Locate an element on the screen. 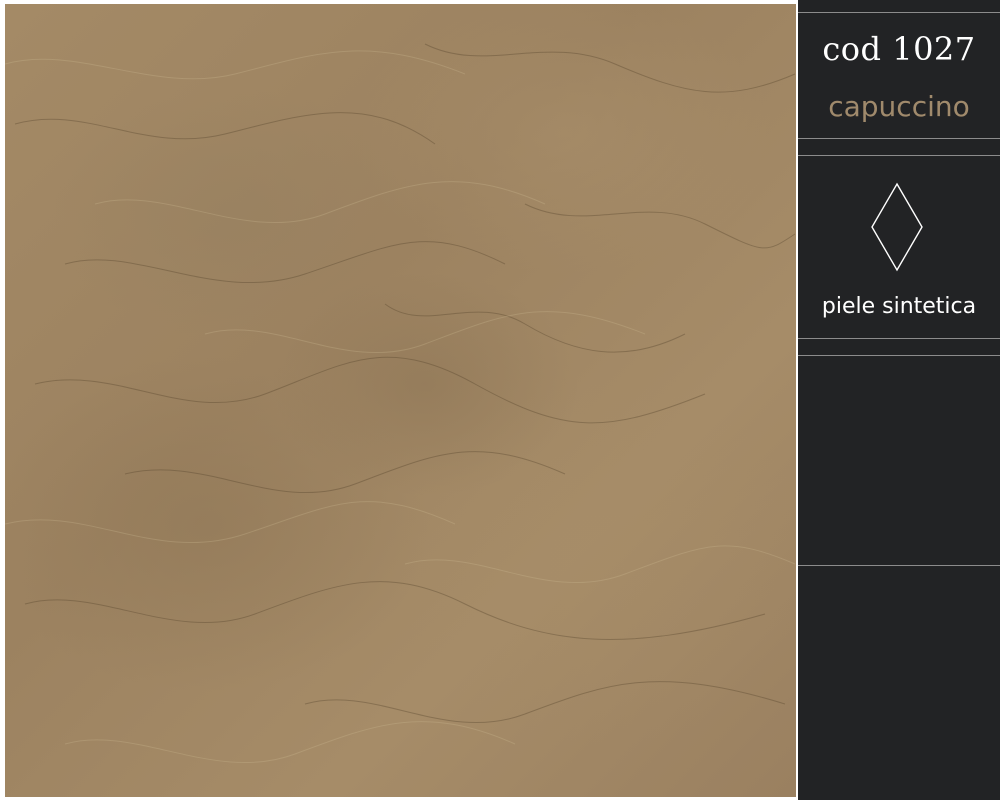  material-label: piele sintetica is located at coordinates (899, 306).